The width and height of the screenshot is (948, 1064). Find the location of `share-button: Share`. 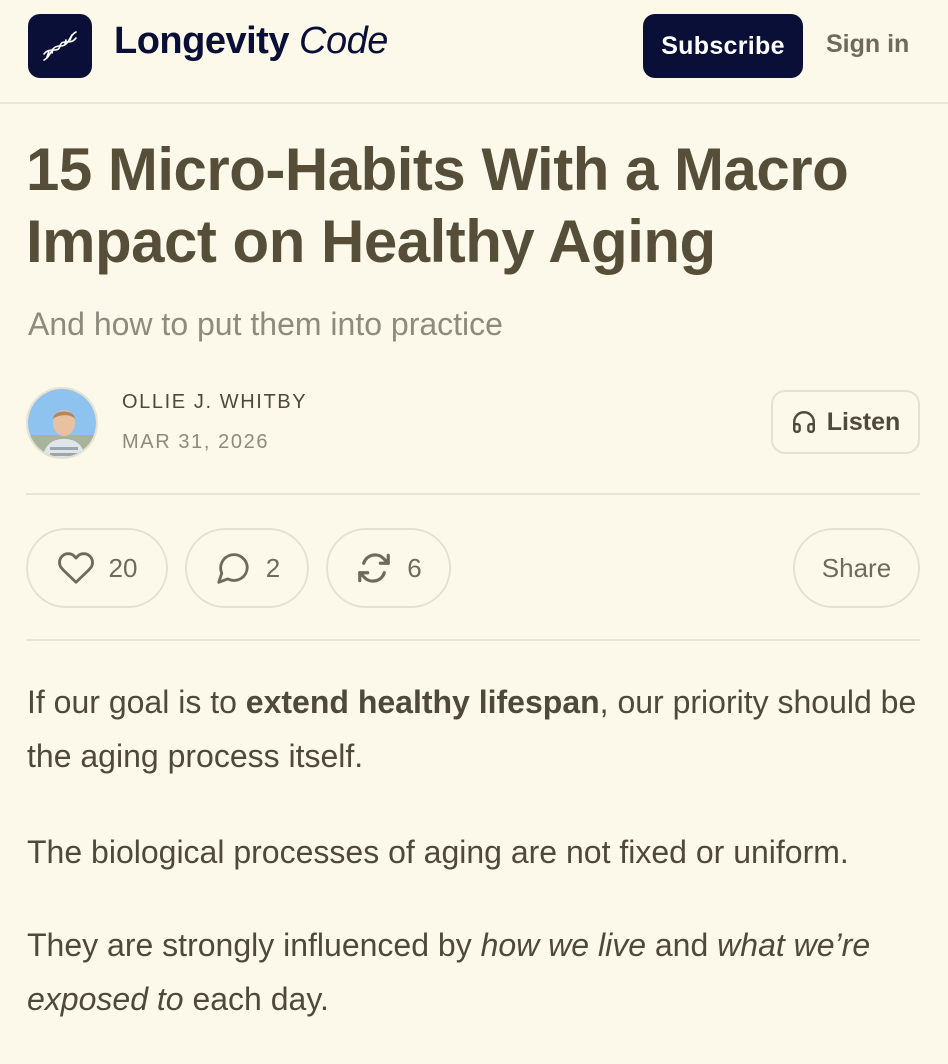

share-button: Share is located at coordinates (856, 568).